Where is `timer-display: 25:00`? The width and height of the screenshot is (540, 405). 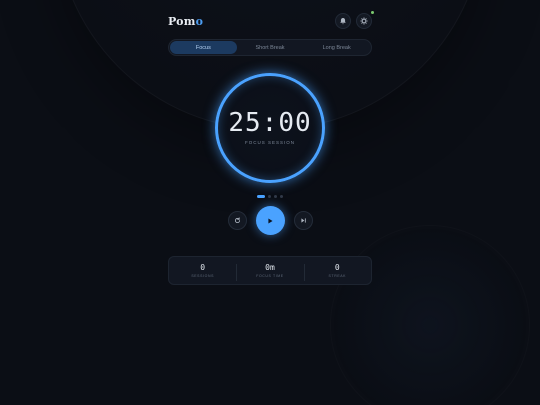 timer-display: 25:00 is located at coordinates (270, 123).